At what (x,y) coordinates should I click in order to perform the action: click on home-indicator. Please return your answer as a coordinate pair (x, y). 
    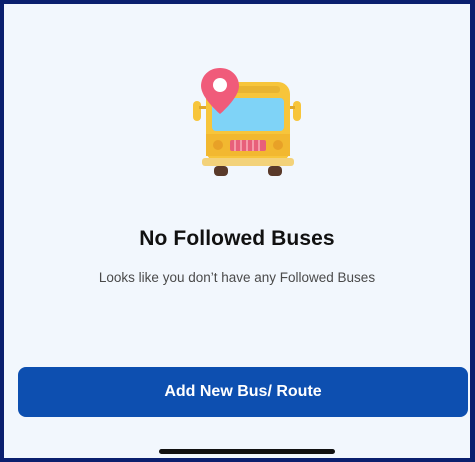
    Looking at the image, I should click on (247, 451).